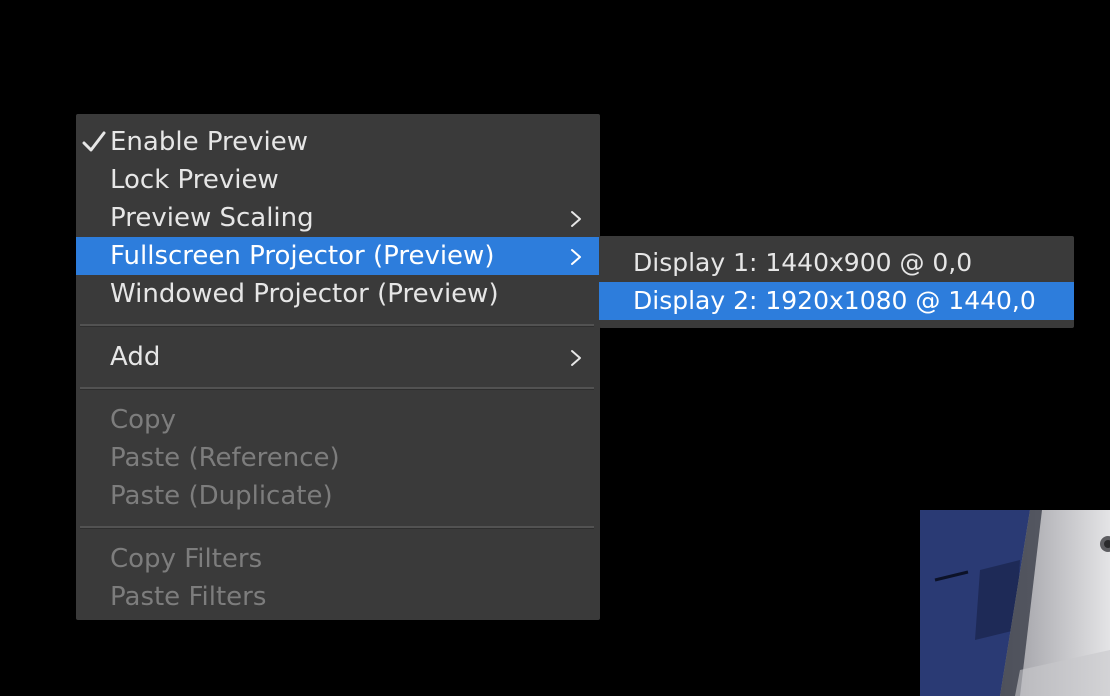  I want to click on submenu-item-label: Display 2: 1920x1080 @ 1440,0, so click(834, 300).